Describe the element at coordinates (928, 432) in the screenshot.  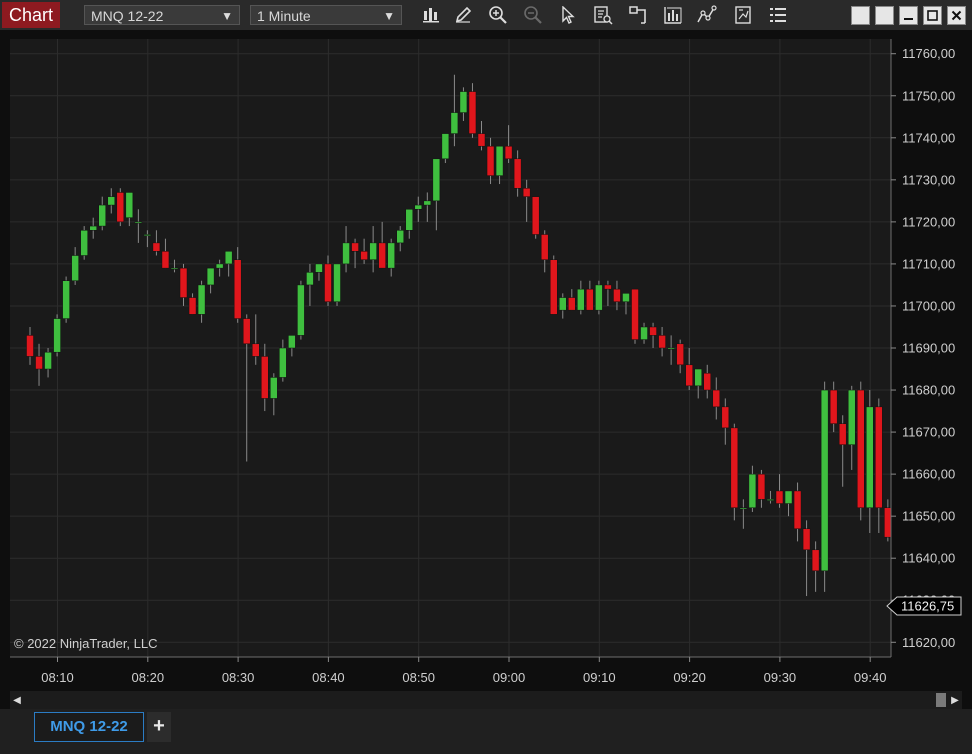
I see `y-axis-tick-label: 11670,00` at that location.